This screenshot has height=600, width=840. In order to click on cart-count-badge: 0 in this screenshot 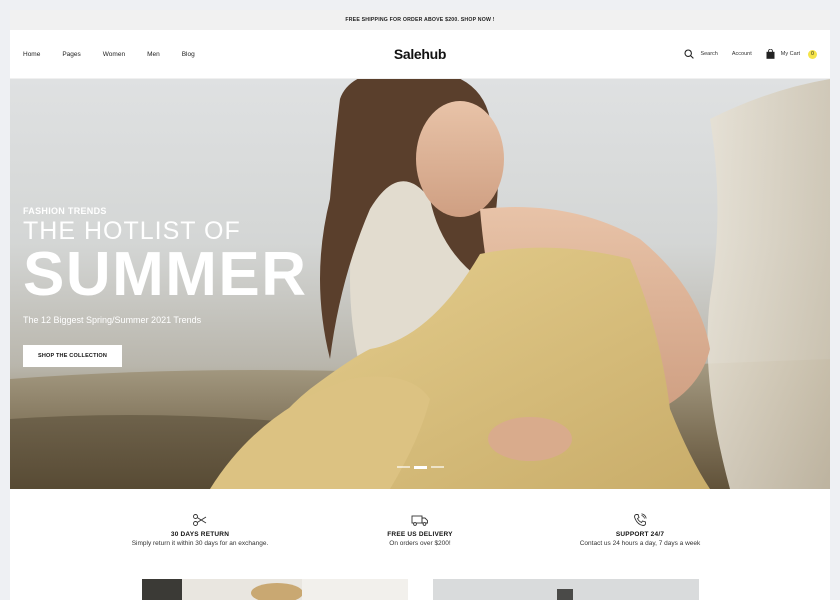, I will do `click(812, 54)`.